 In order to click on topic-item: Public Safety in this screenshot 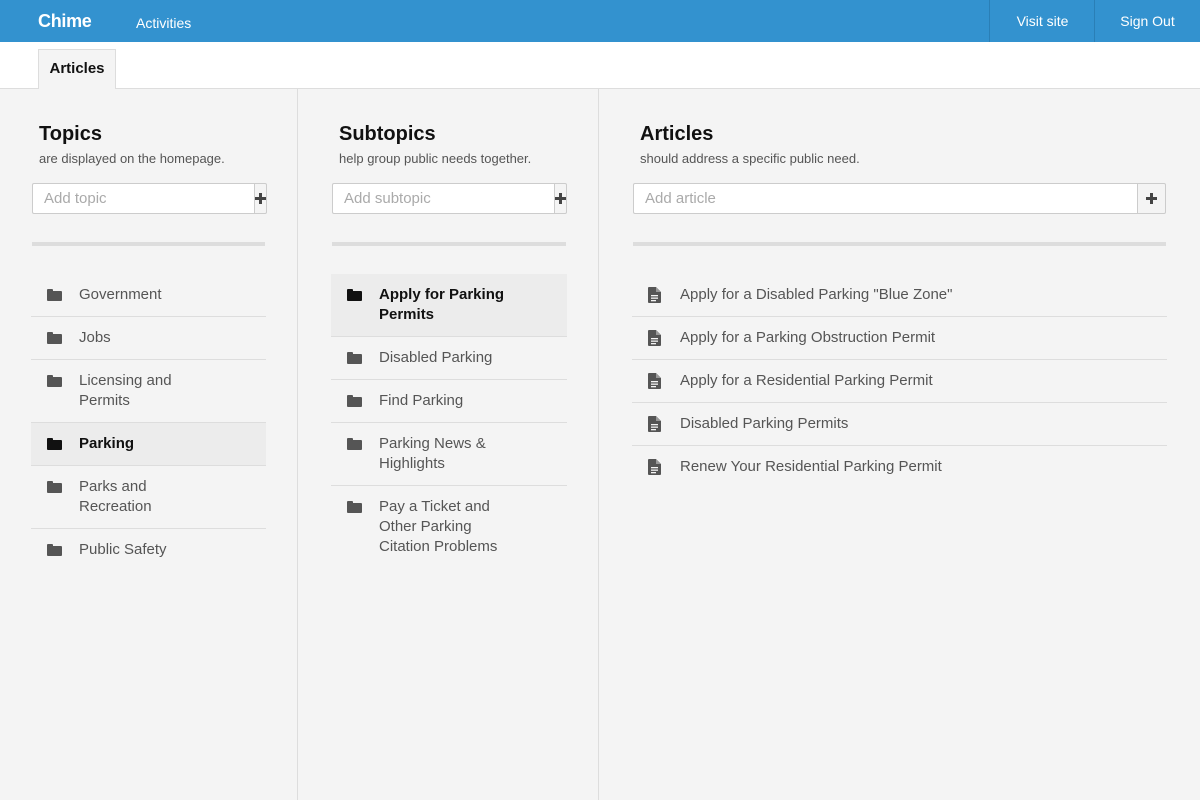, I will do `click(148, 550)`.